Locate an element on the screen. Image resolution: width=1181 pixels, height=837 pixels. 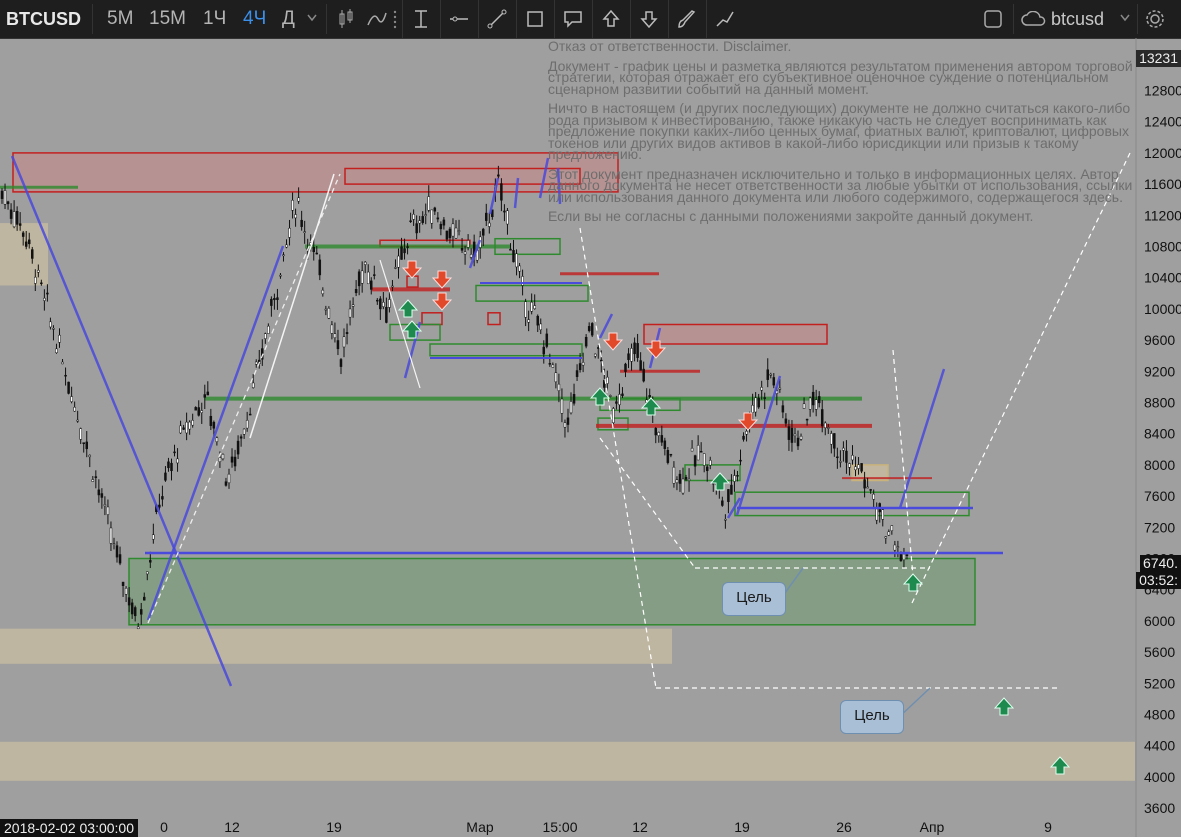
path-icon is located at coordinates (725, 19).